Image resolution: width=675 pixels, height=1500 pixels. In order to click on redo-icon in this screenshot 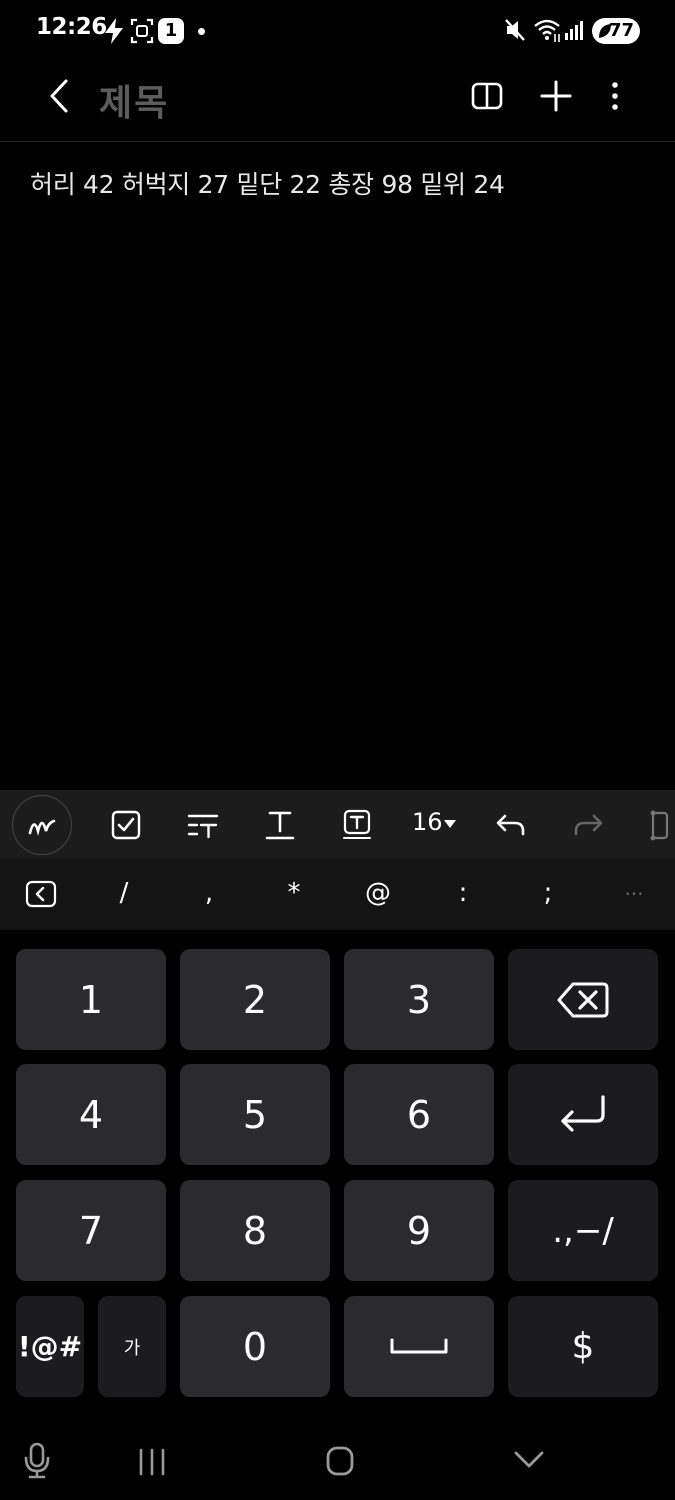, I will do `click(588, 825)`.